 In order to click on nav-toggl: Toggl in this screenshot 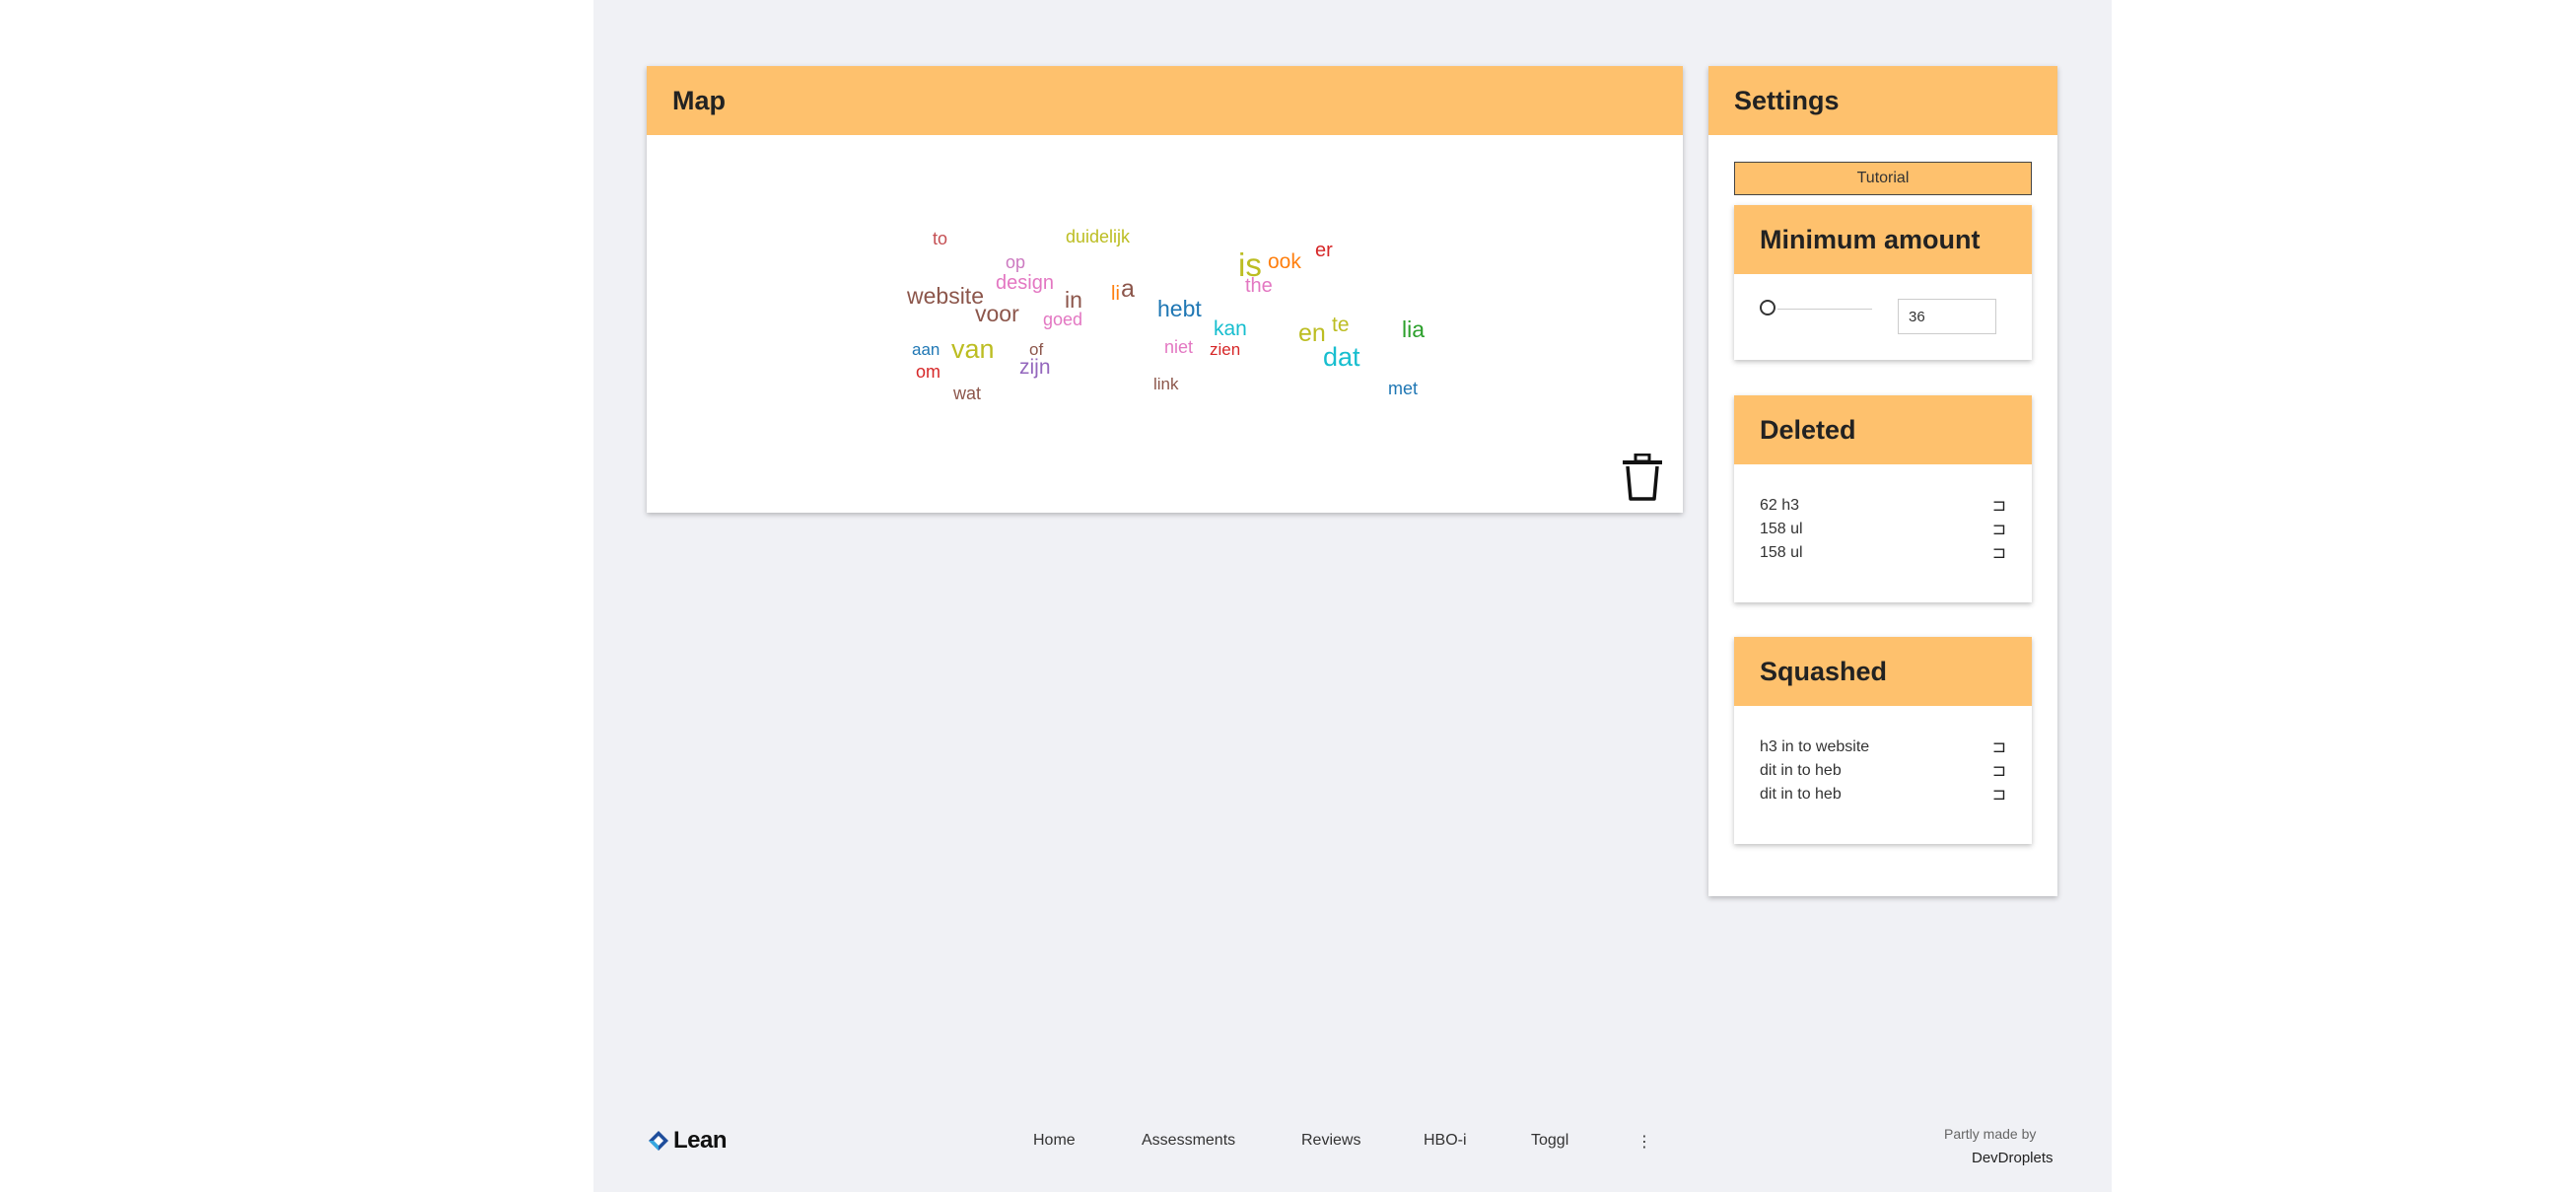, I will do `click(1550, 1141)`.